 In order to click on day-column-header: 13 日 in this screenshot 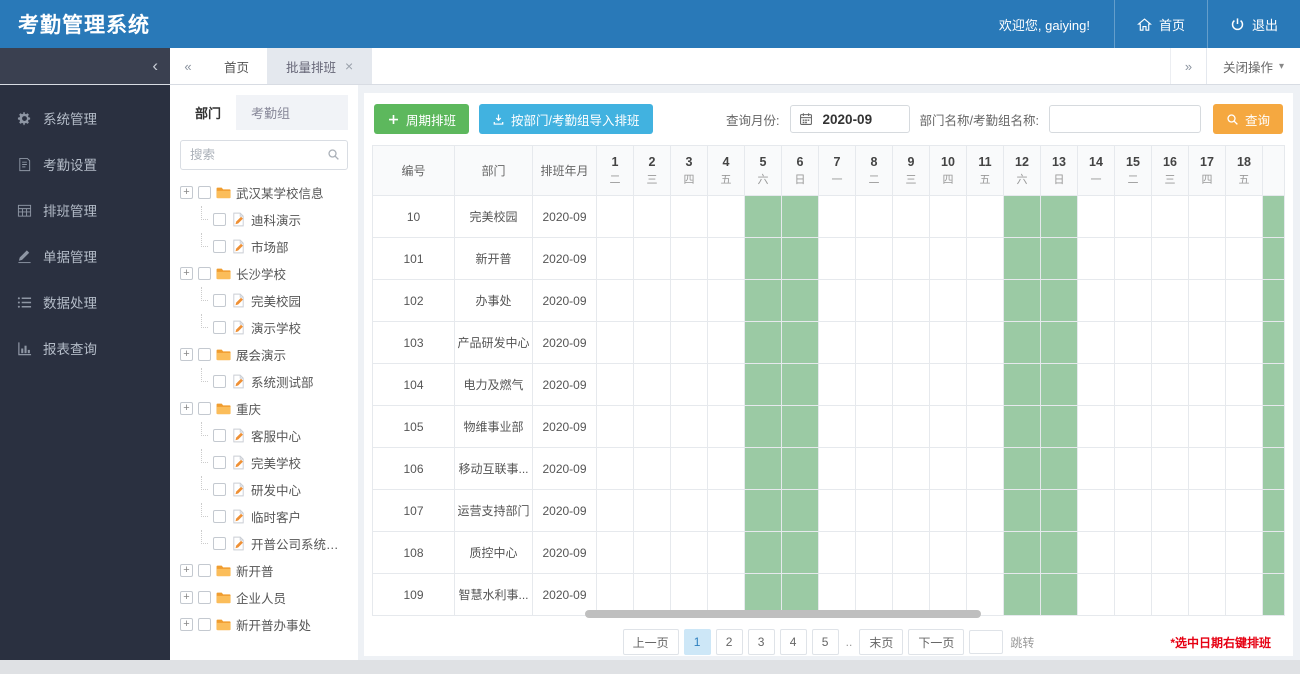, I will do `click(1059, 170)`.